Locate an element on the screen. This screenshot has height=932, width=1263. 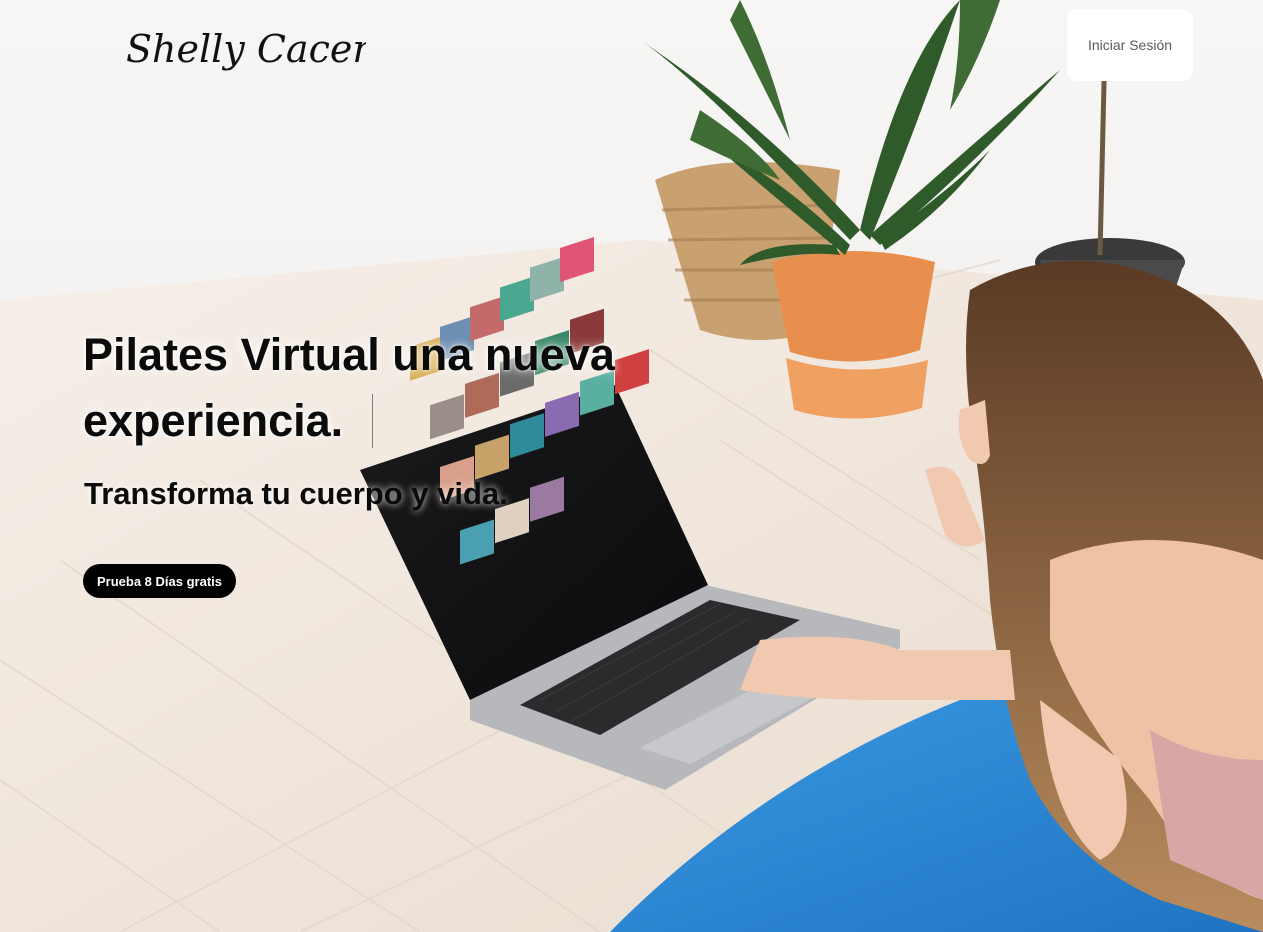
login-button: Iniciar Sesión is located at coordinates (1130, 45).